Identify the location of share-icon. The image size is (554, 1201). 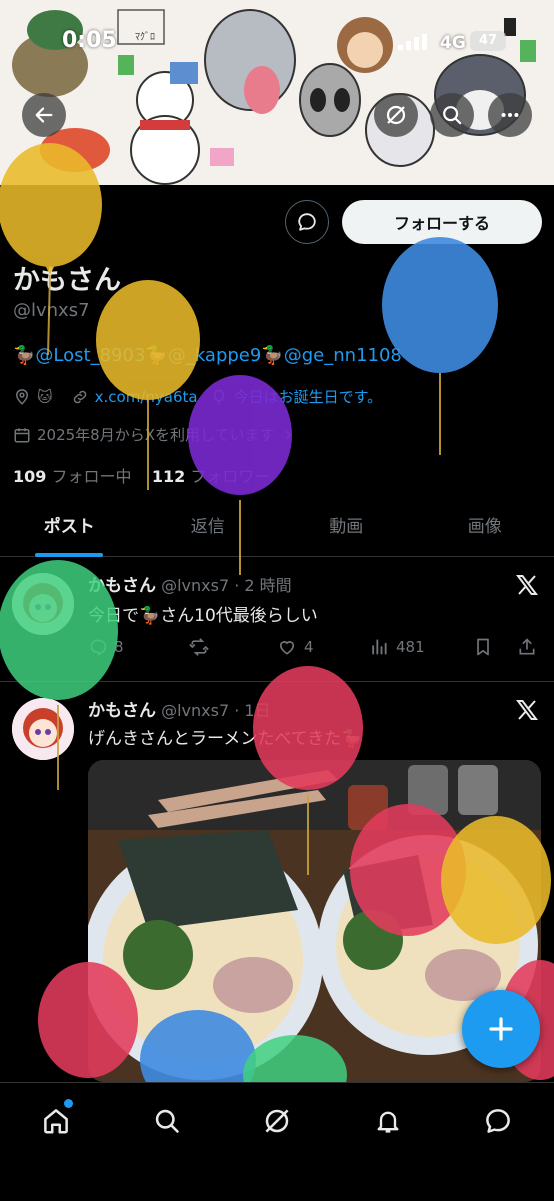
(527, 647).